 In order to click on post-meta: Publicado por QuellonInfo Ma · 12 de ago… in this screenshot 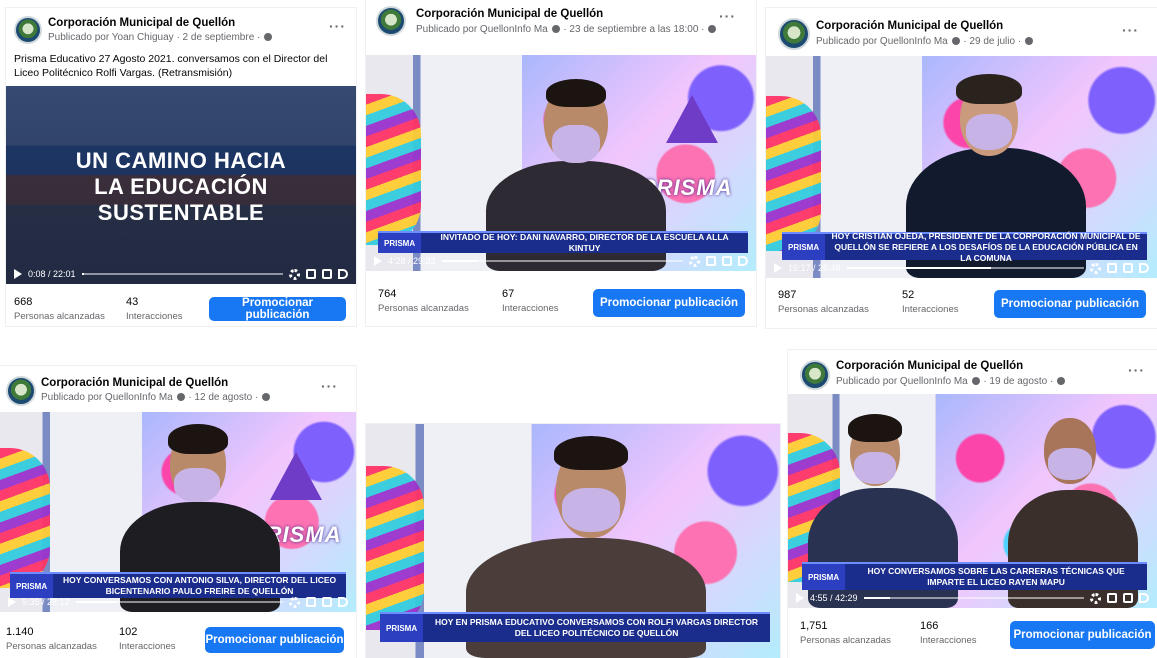, I will do `click(156, 397)`.